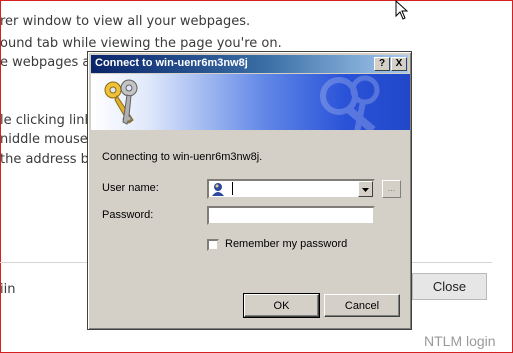 The image size is (513, 353). I want to click on username-label: User name:, so click(130, 188).